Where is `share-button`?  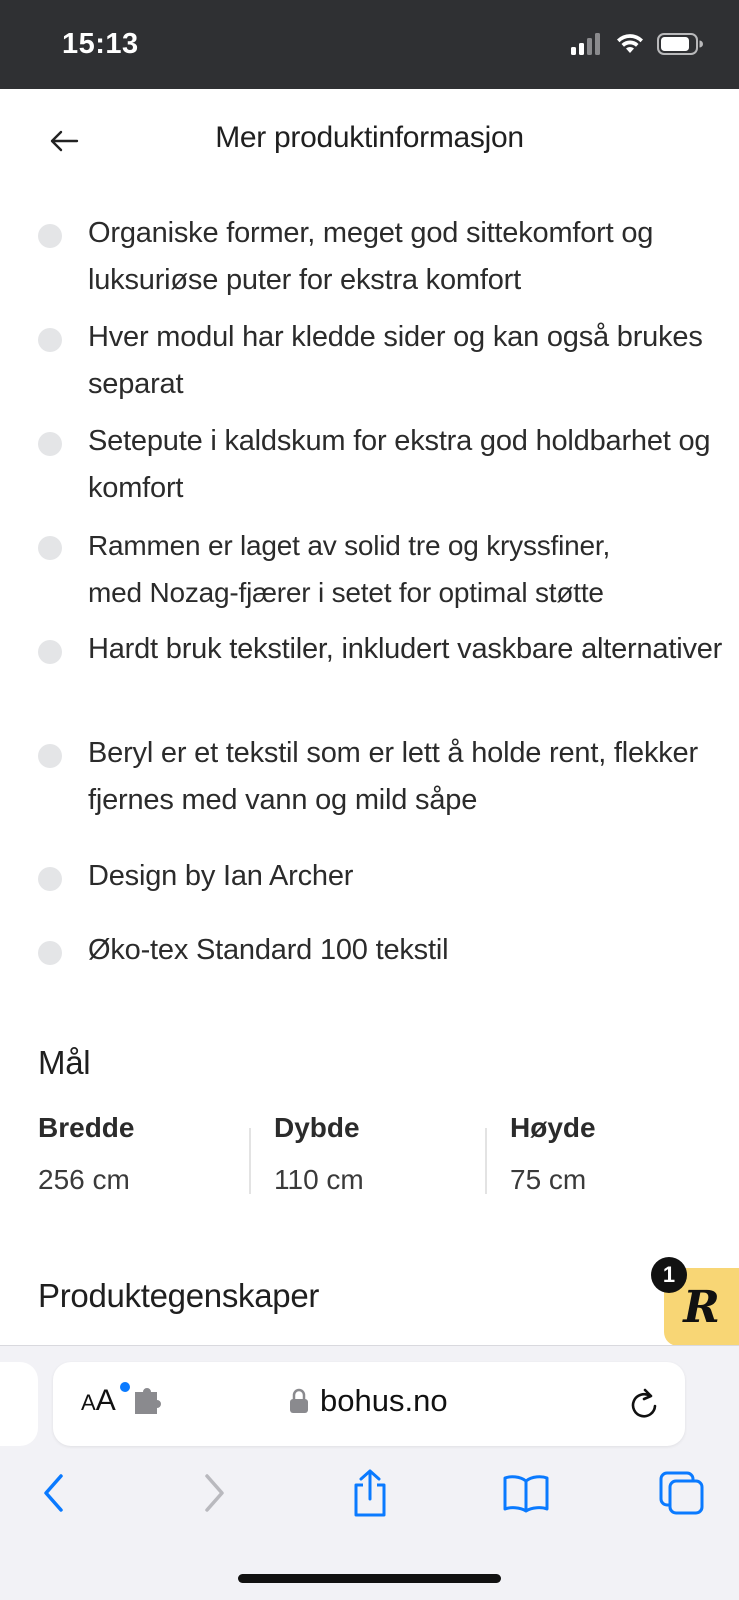 share-button is located at coordinates (370, 1493).